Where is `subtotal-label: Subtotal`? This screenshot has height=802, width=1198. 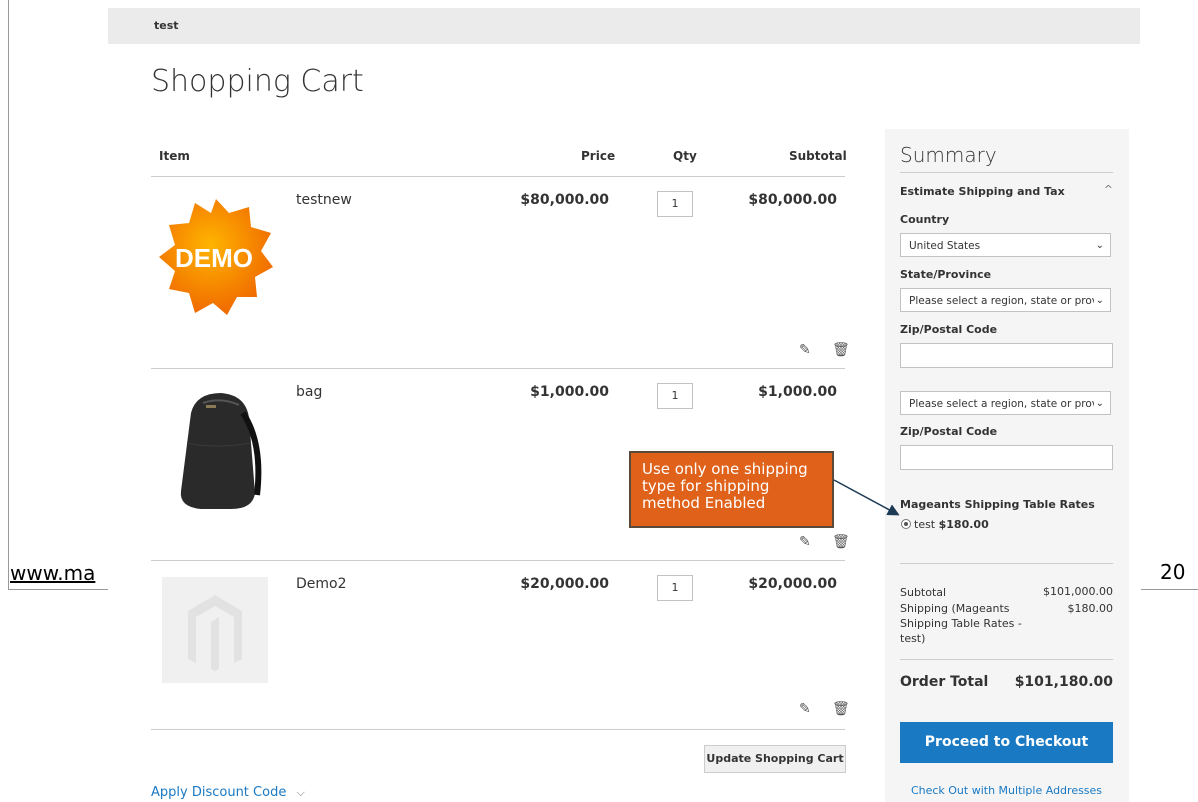 subtotal-label: Subtotal is located at coordinates (923, 592).